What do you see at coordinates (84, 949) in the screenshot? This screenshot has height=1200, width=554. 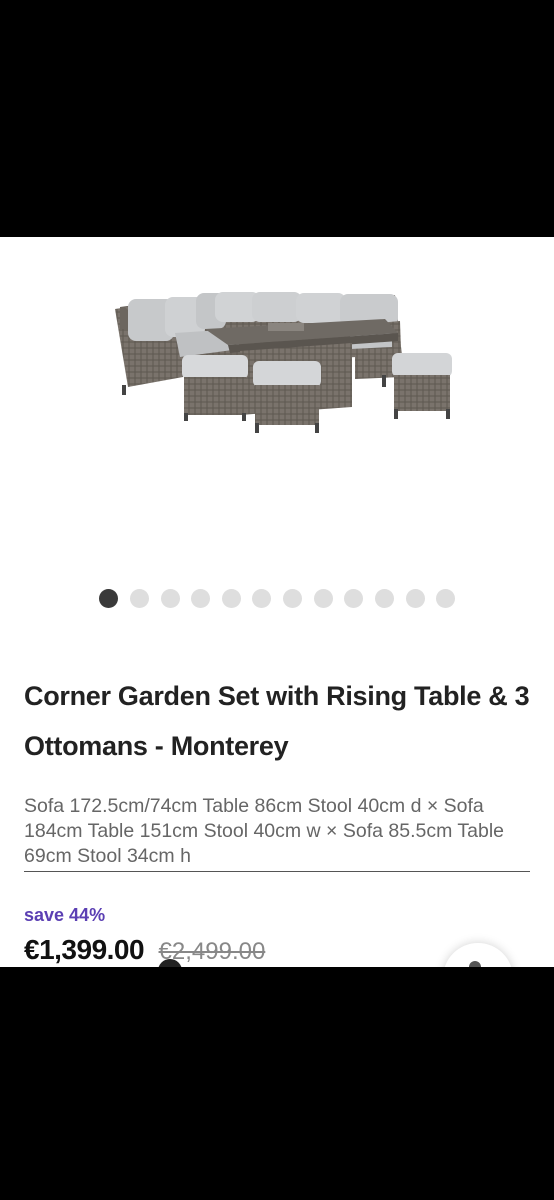 I see `current-price: €1,399.00` at bounding box center [84, 949].